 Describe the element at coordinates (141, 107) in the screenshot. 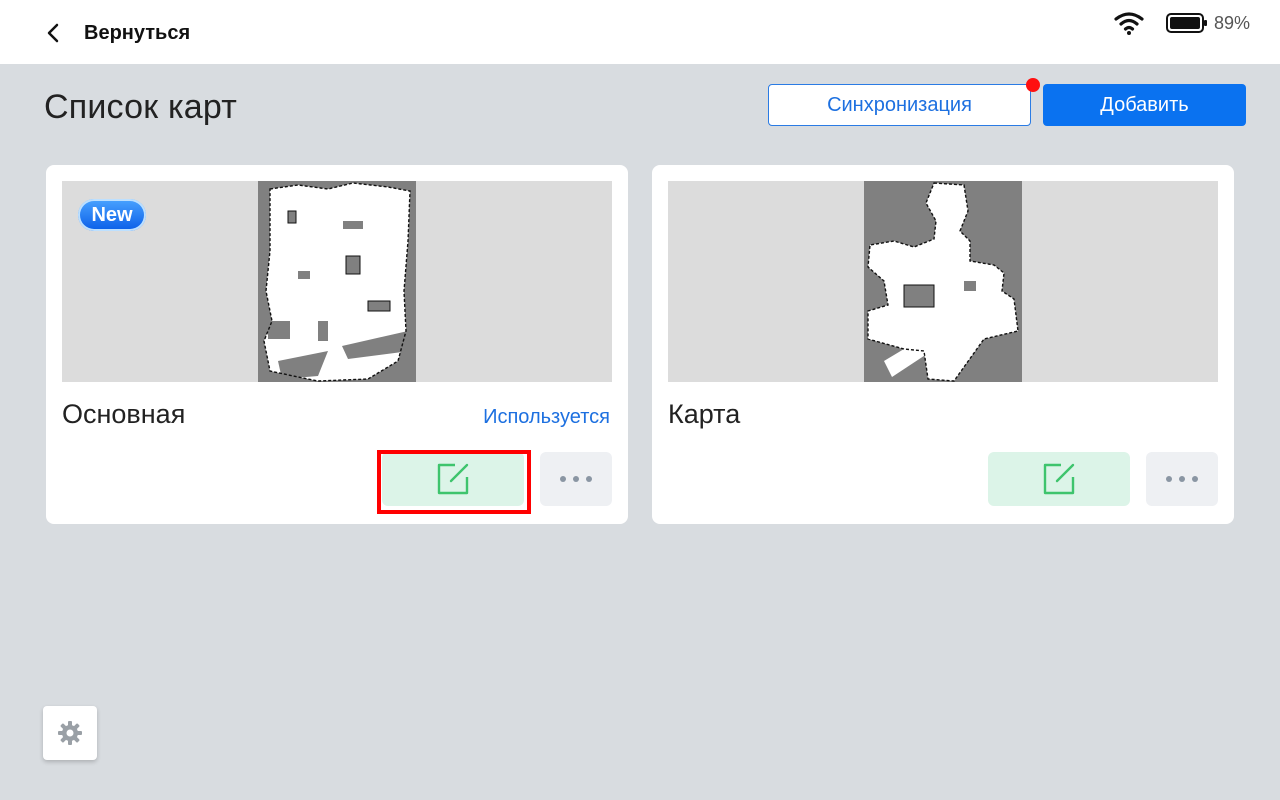

I see `page-title: Список карт` at that location.